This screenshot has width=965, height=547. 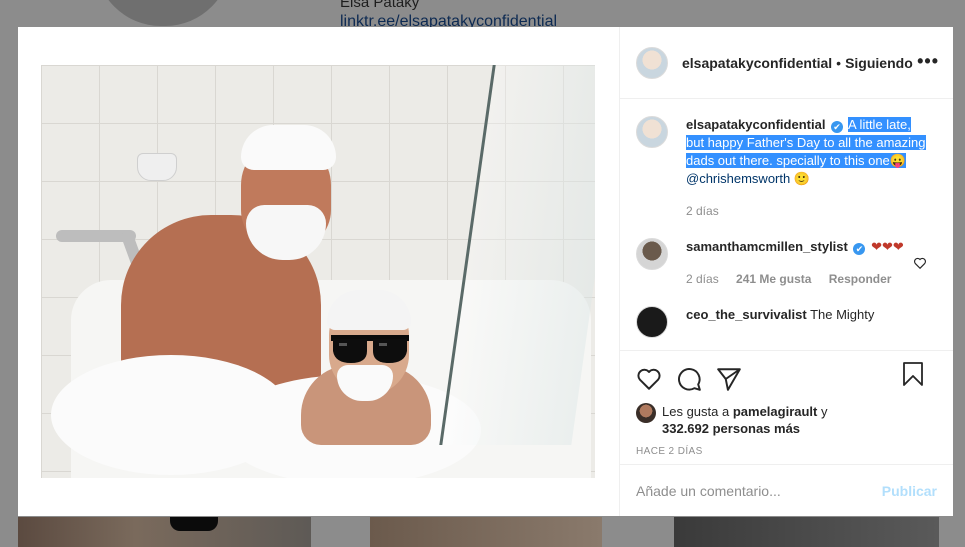 I want to click on likes-conjunction: y, so click(x=824, y=411).